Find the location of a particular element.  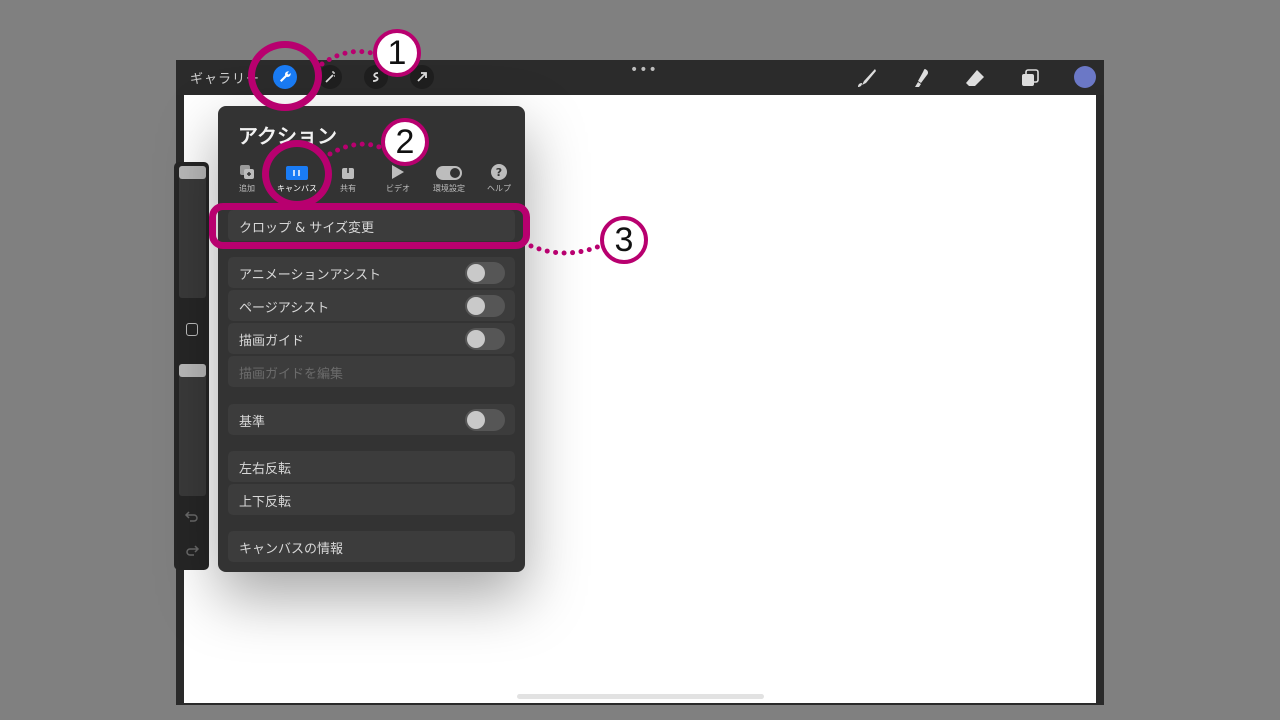

callout-number-1: 1 is located at coordinates (397, 53).